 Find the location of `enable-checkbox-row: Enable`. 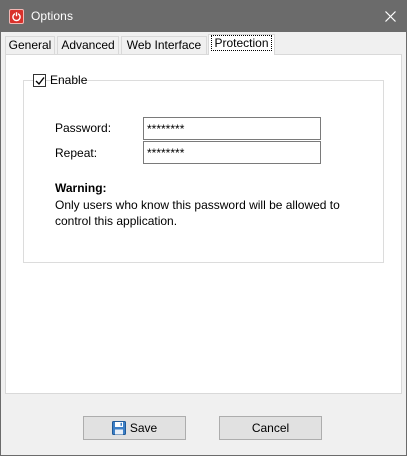

enable-checkbox-row: Enable is located at coordinates (60, 80).